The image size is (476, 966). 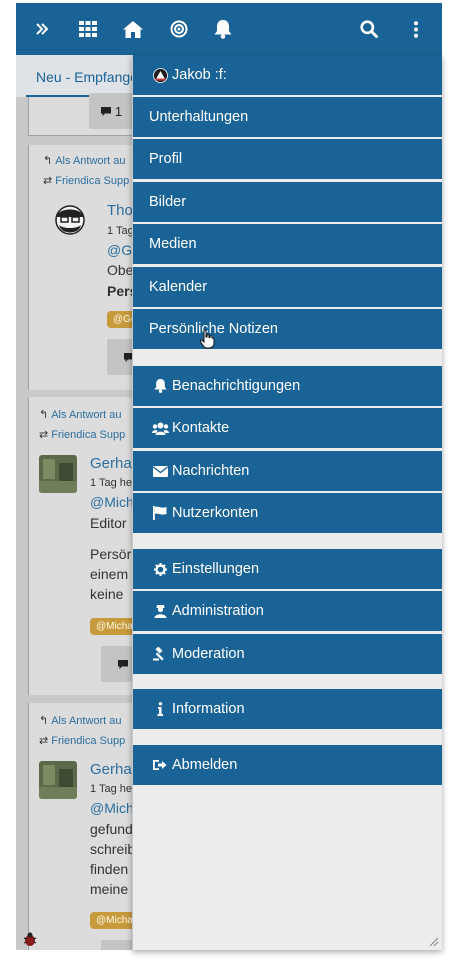 What do you see at coordinates (118, 111) in the screenshot?
I see `comment-count: 1` at bounding box center [118, 111].